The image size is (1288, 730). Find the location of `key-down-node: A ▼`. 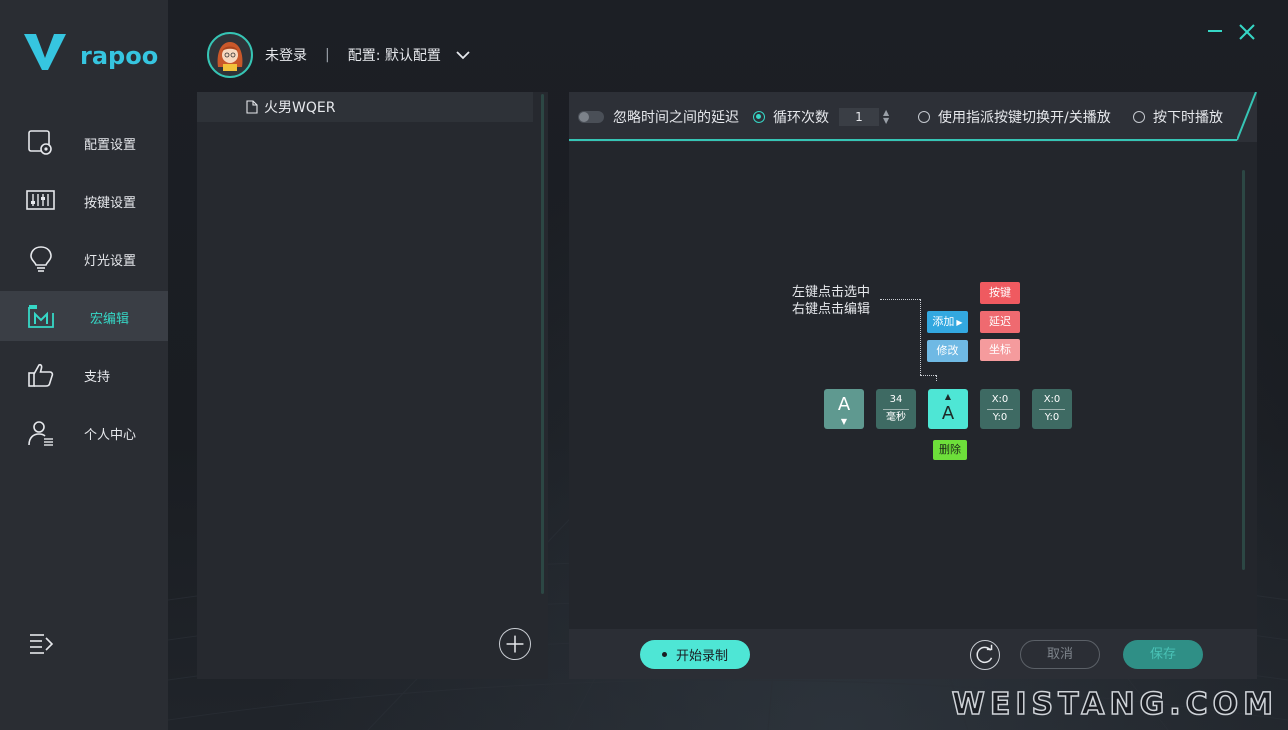

key-down-node: A ▼ is located at coordinates (844, 409).